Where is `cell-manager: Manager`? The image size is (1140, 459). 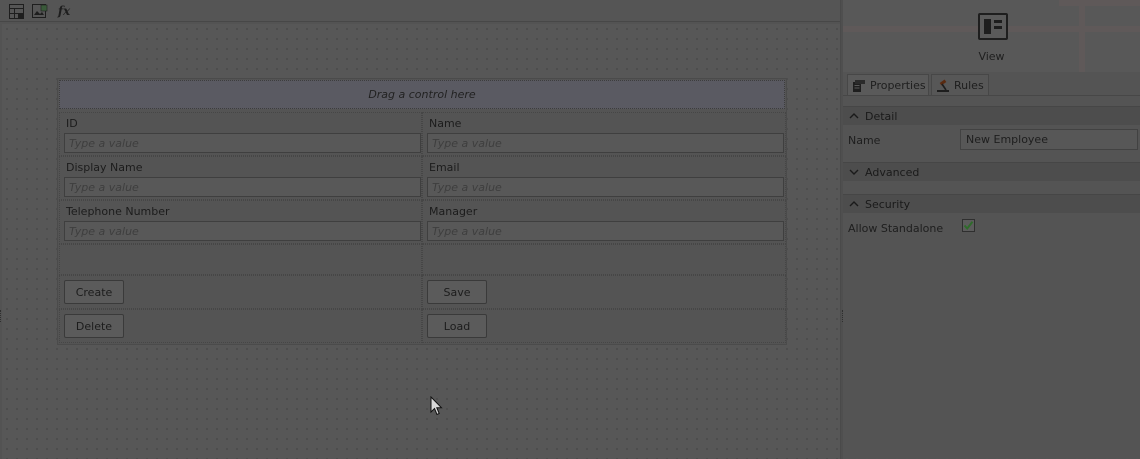 cell-manager: Manager is located at coordinates (604, 222).